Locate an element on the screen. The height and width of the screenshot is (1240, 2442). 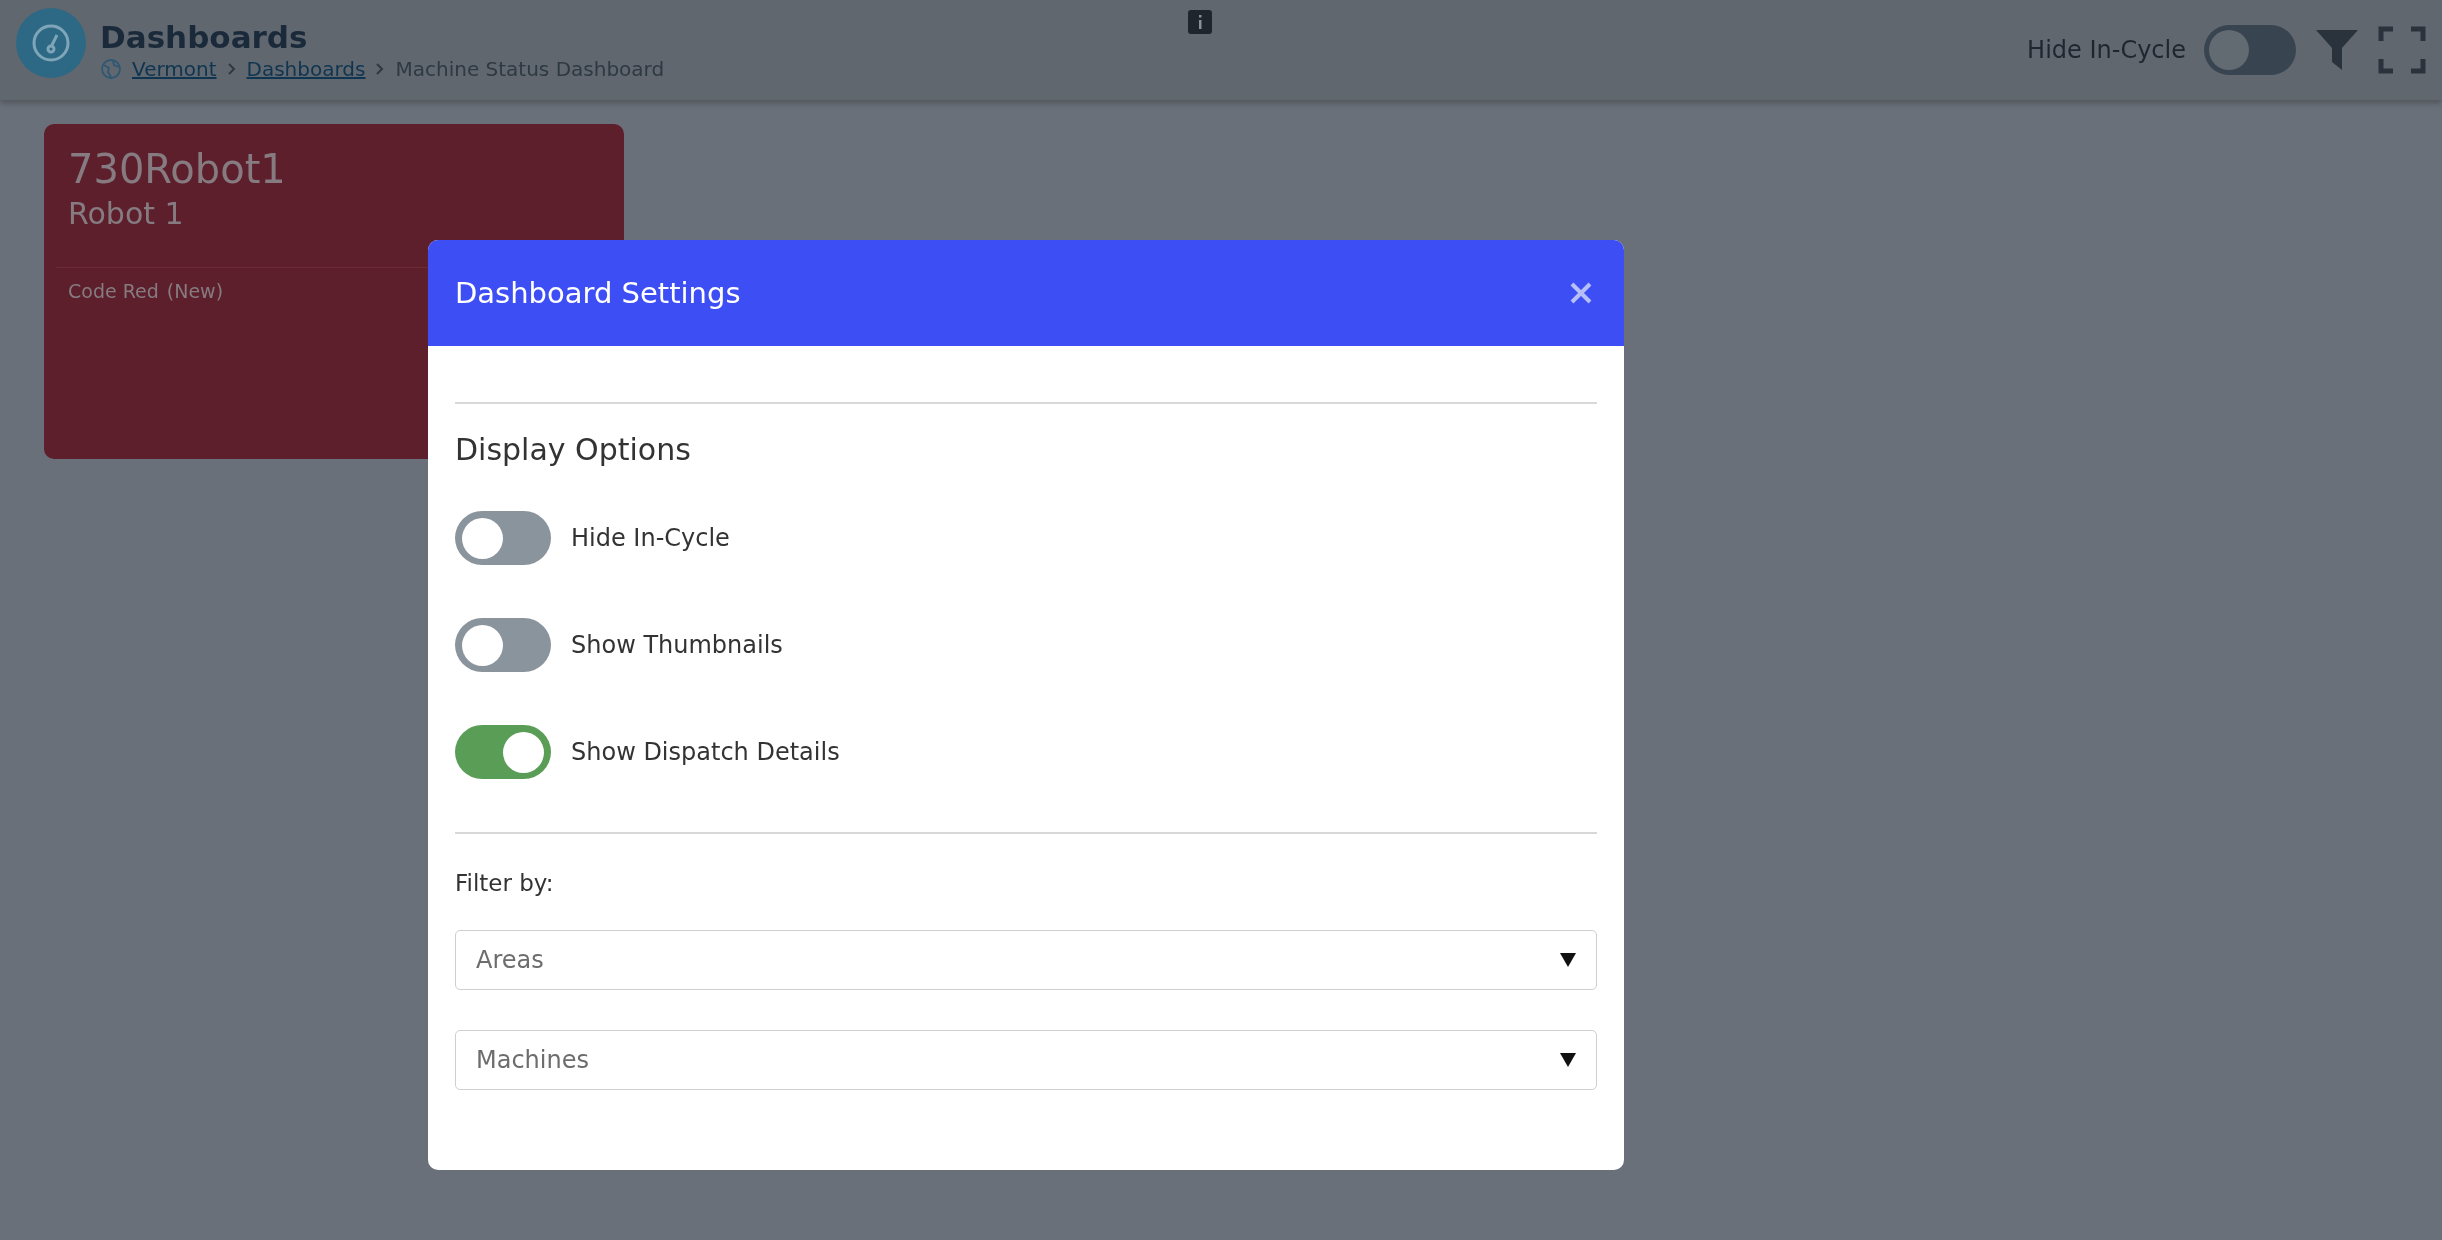
dropdown-select: Machines is located at coordinates (1026, 1060).